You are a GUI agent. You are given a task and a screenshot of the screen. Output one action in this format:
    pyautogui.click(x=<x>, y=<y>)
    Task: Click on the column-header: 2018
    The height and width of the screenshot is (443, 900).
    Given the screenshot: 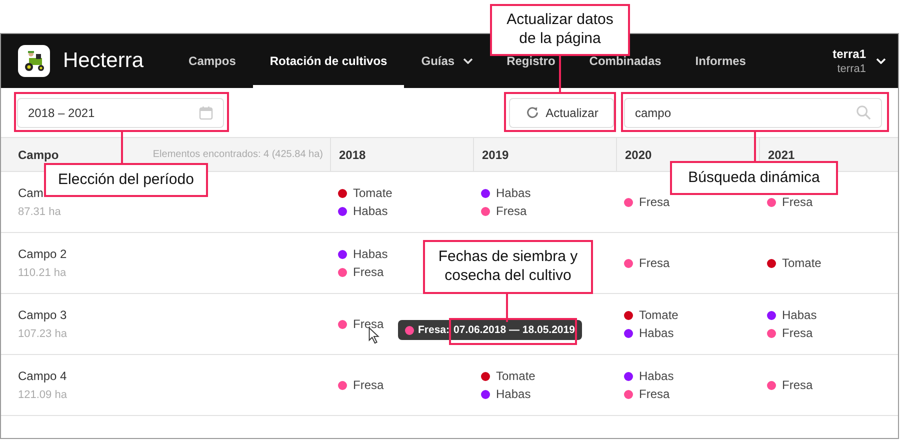 What is the action you would take?
    pyautogui.click(x=352, y=155)
    